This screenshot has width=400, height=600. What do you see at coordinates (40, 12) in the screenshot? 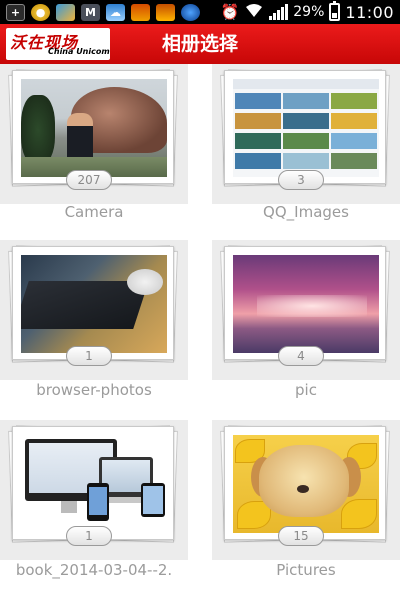
I see `coin-icon: ●` at bounding box center [40, 12].